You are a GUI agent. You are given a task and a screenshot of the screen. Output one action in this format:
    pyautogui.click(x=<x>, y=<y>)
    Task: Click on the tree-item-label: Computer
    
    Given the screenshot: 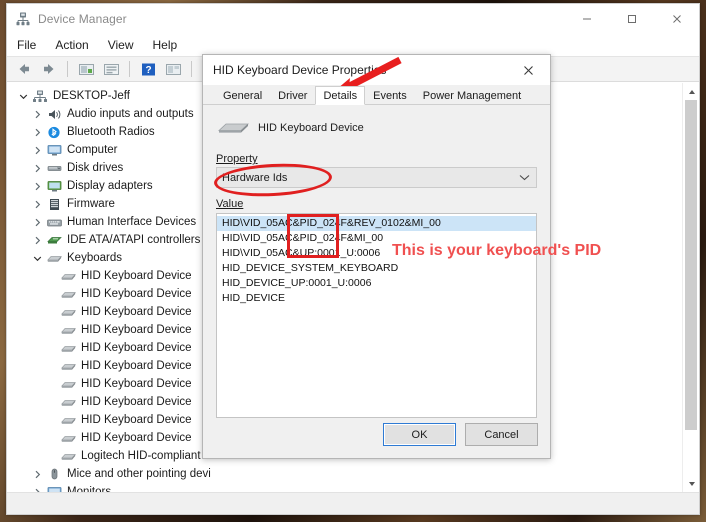 What is the action you would take?
    pyautogui.click(x=92, y=150)
    